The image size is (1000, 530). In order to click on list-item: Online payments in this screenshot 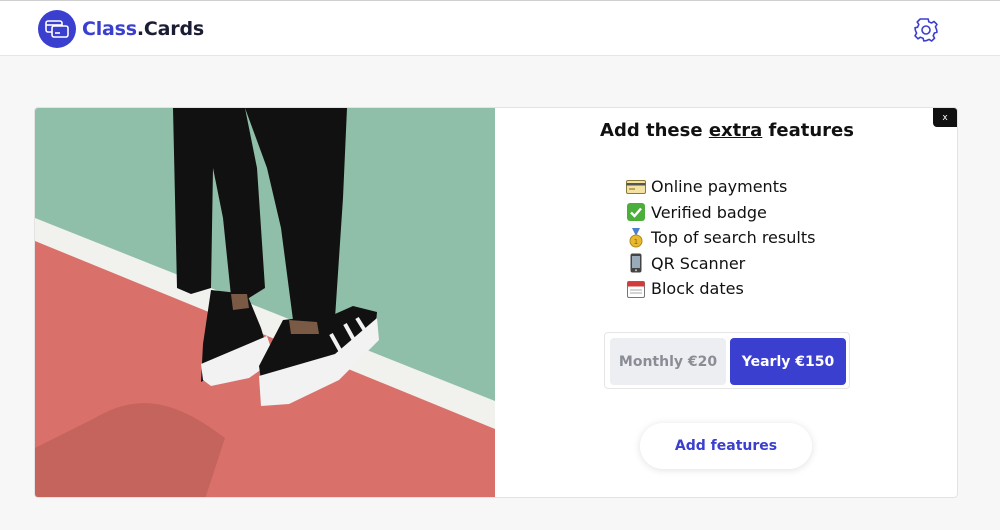, I will do `click(720, 187)`.